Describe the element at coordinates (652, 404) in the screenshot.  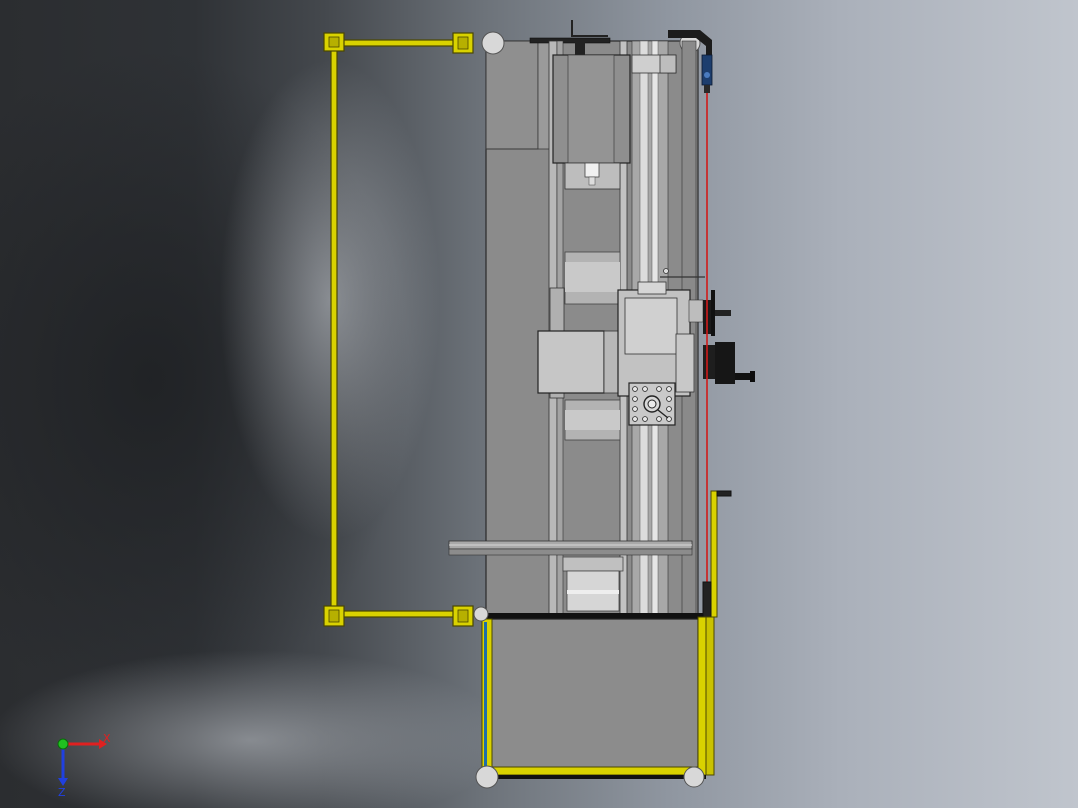
I see `bolt-plate` at that location.